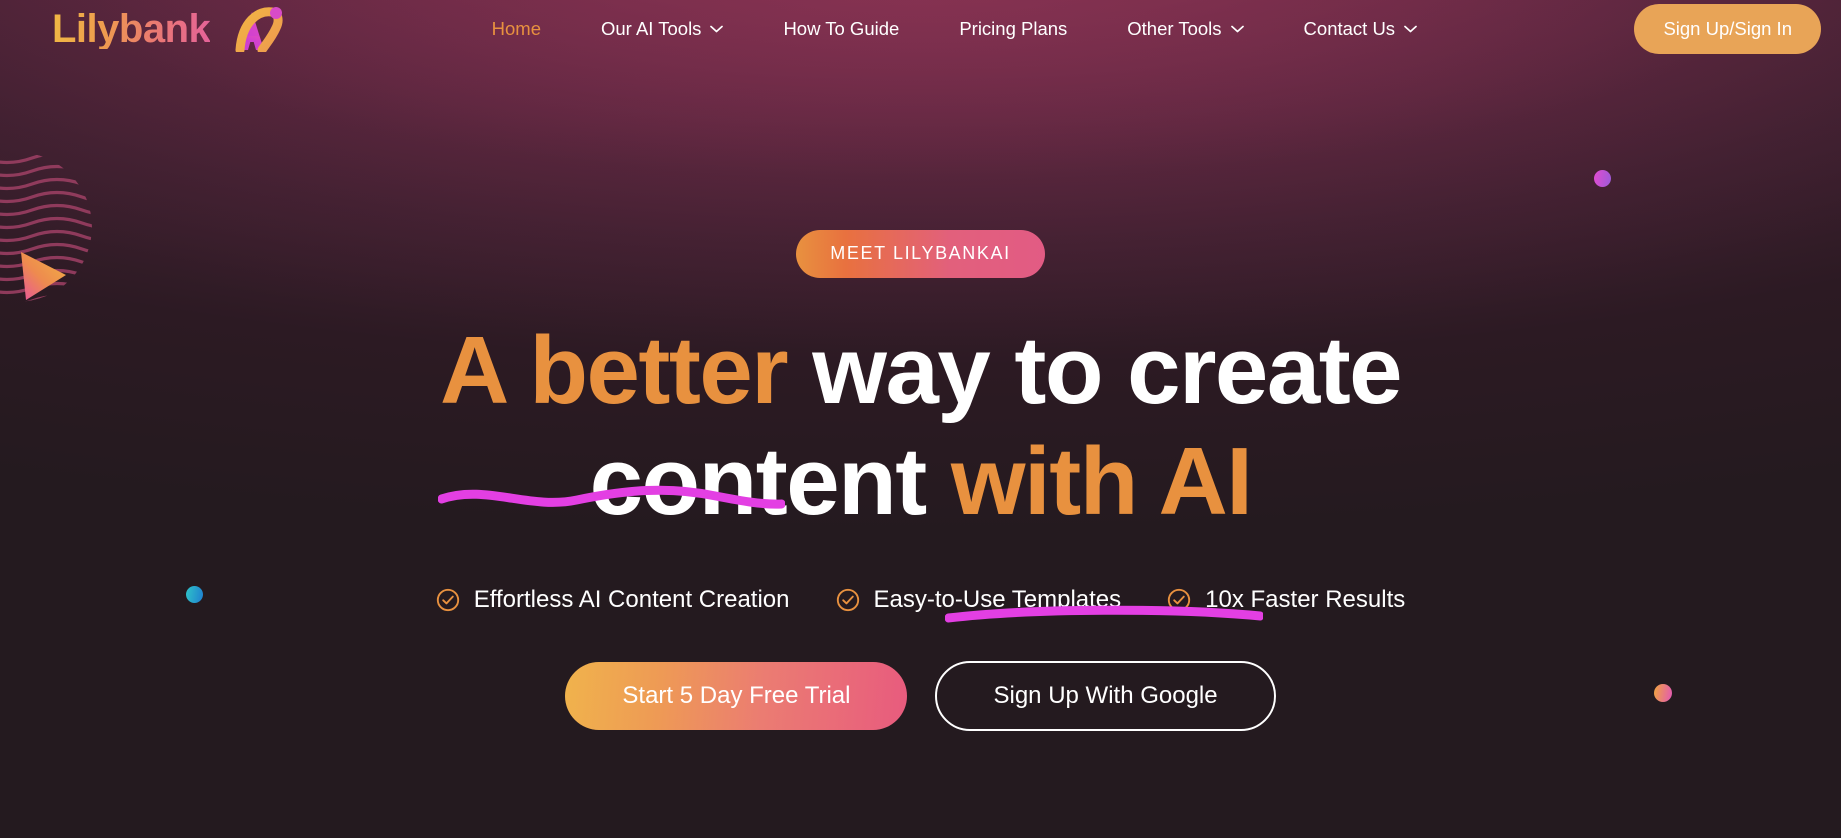 The width and height of the screenshot is (1841, 838). I want to click on nav-item-other-tools: Other Tools, so click(1185, 29).